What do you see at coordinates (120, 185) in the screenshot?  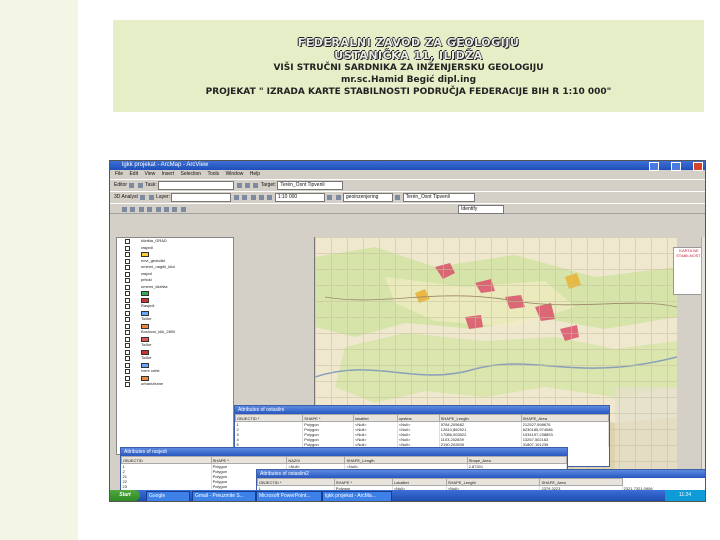 I see `editor-menu: Editor` at bounding box center [120, 185].